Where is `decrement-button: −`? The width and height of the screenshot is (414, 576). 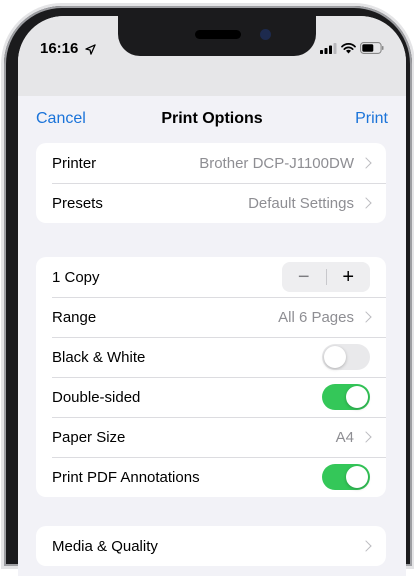 decrement-button: − is located at coordinates (304, 277).